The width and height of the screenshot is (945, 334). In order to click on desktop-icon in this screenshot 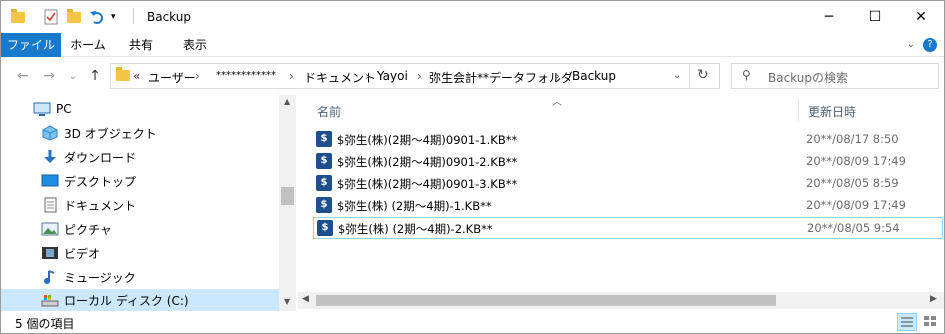, I will do `click(50, 181)`.